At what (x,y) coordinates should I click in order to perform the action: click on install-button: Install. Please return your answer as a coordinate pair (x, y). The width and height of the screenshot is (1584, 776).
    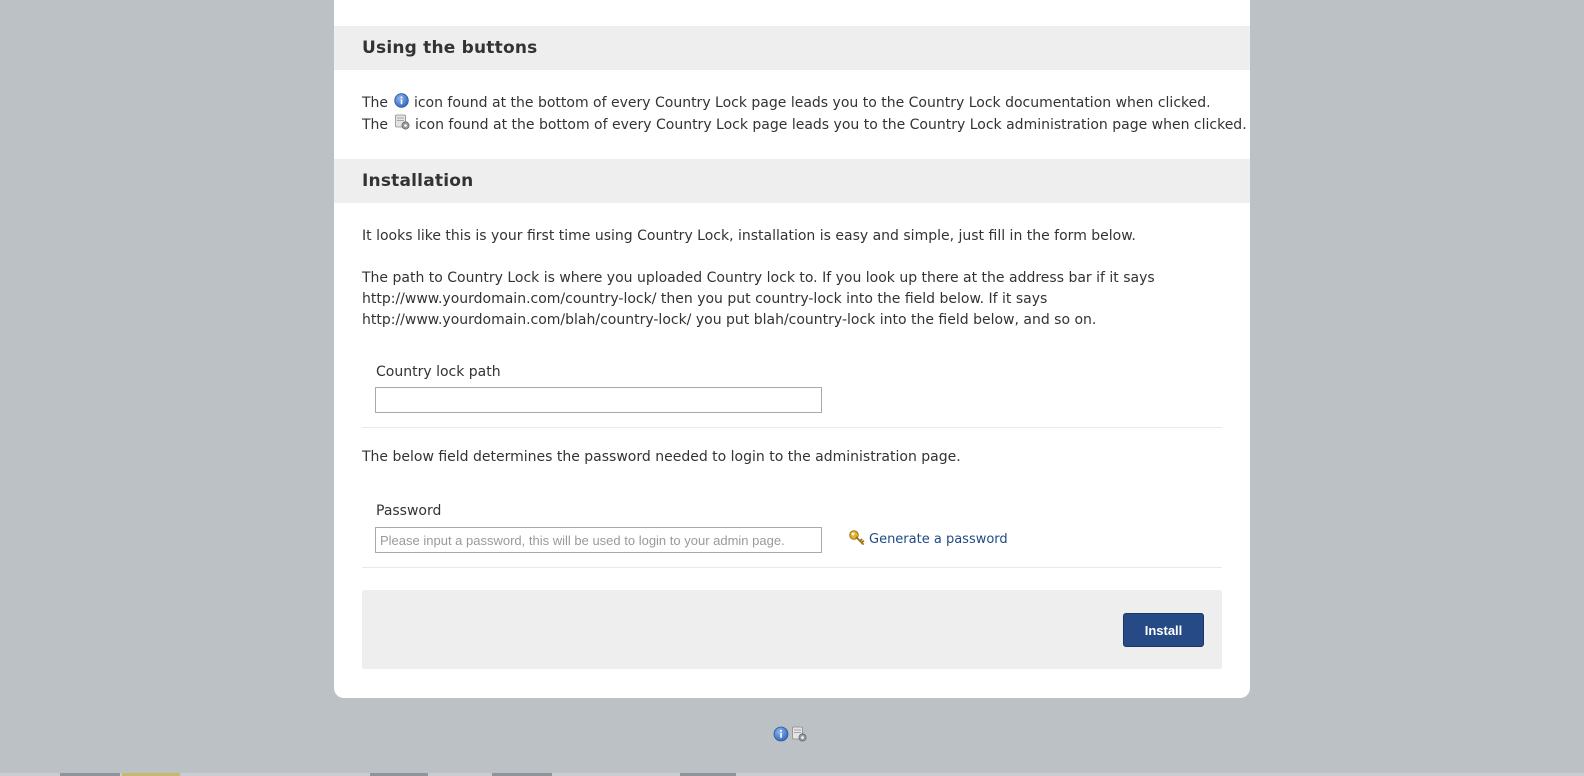
    Looking at the image, I should click on (1163, 630).